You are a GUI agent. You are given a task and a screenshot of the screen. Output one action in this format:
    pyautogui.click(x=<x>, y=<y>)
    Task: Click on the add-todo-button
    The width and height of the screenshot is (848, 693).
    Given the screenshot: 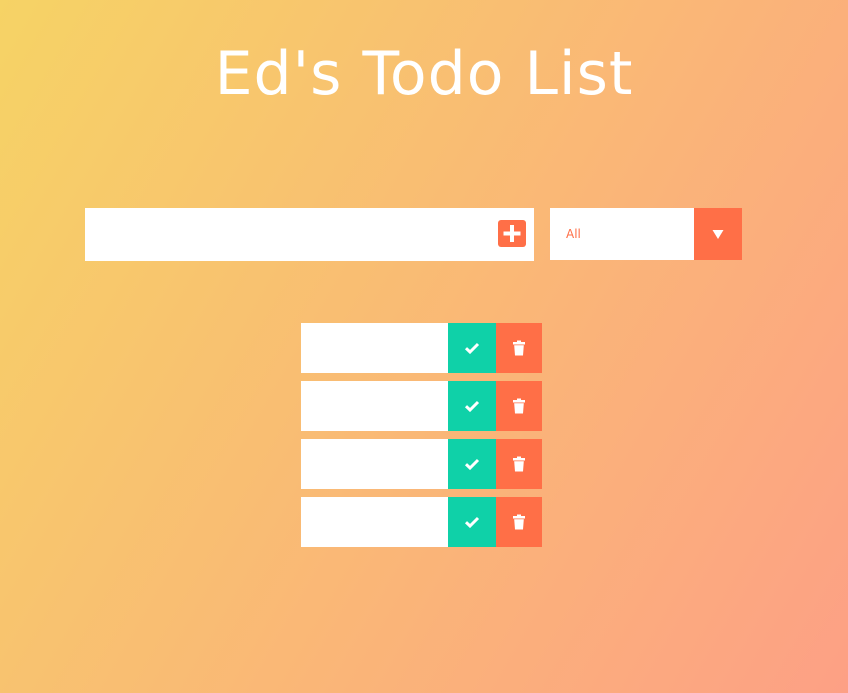 What is the action you would take?
    pyautogui.click(x=512, y=233)
    